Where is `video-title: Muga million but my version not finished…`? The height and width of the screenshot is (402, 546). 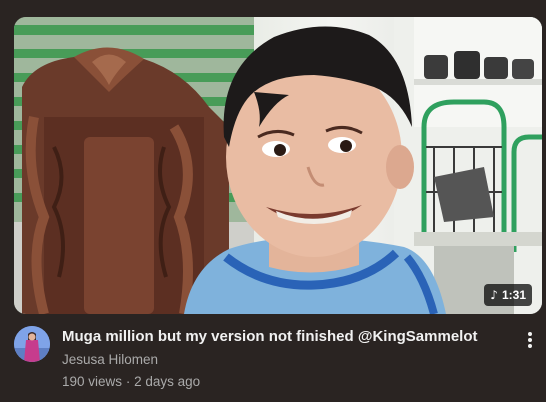
video-title: Muga million but my version not finished… is located at coordinates (288, 337).